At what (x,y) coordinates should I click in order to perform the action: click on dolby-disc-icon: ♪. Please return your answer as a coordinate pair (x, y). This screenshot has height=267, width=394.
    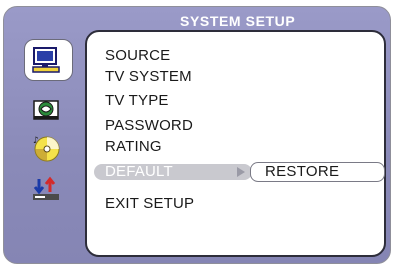
    Looking at the image, I should click on (46, 148).